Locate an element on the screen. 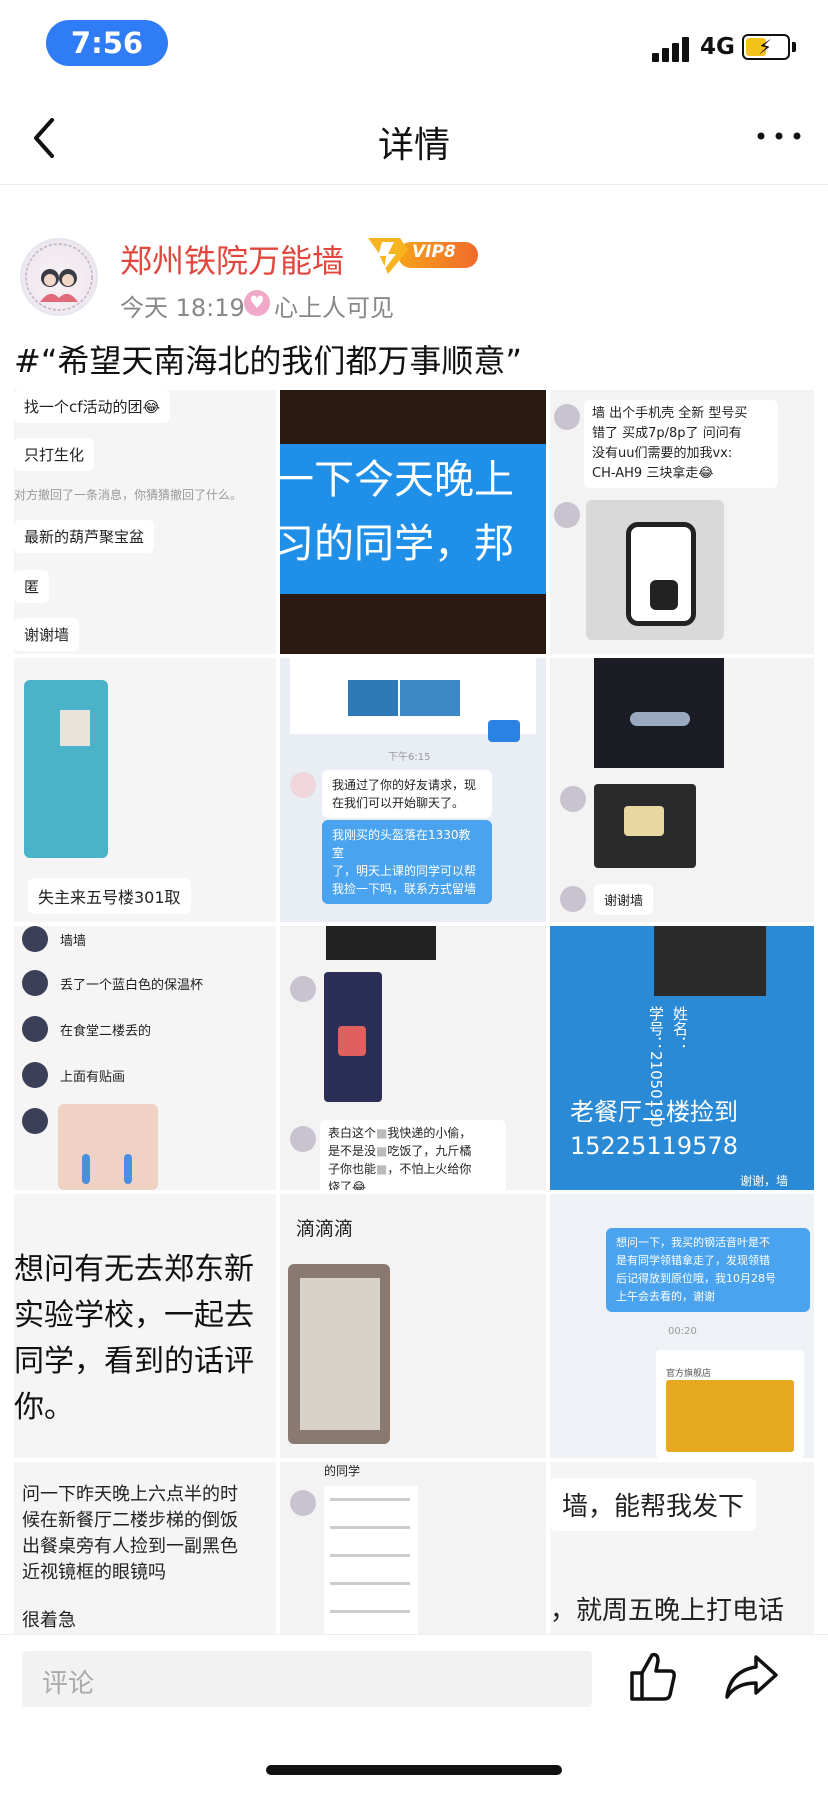 The image size is (828, 1793). post-line: ，就周五晚上打电话 is located at coordinates (667, 1611).